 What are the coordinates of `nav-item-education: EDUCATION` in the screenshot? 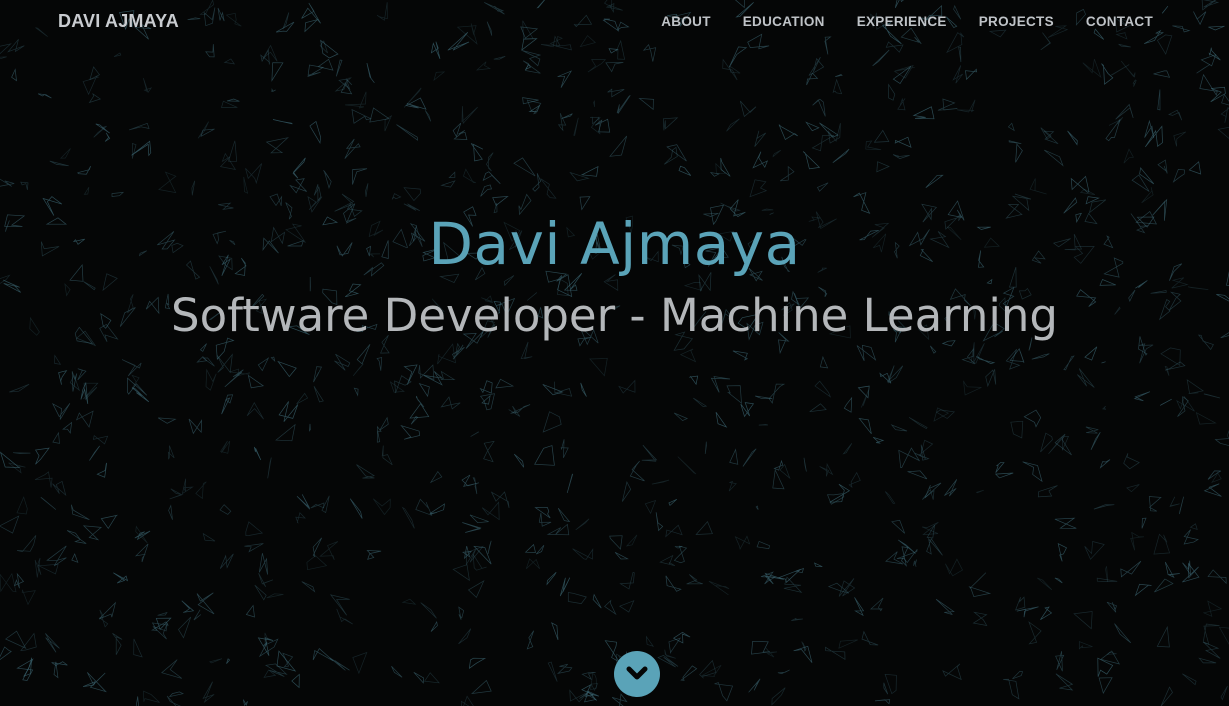 It's located at (784, 21).